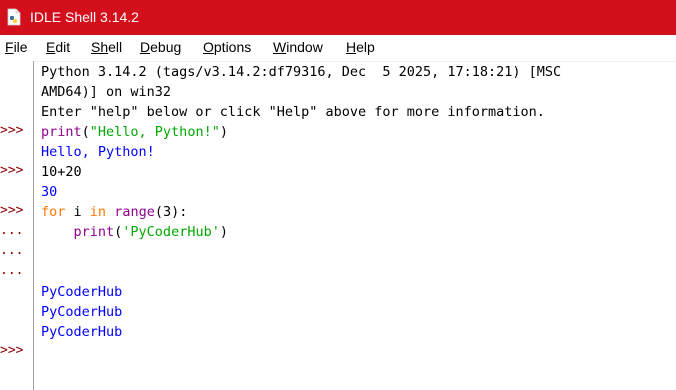 This screenshot has width=676, height=390. What do you see at coordinates (16, 47) in the screenshot?
I see `menu-file: File` at bounding box center [16, 47].